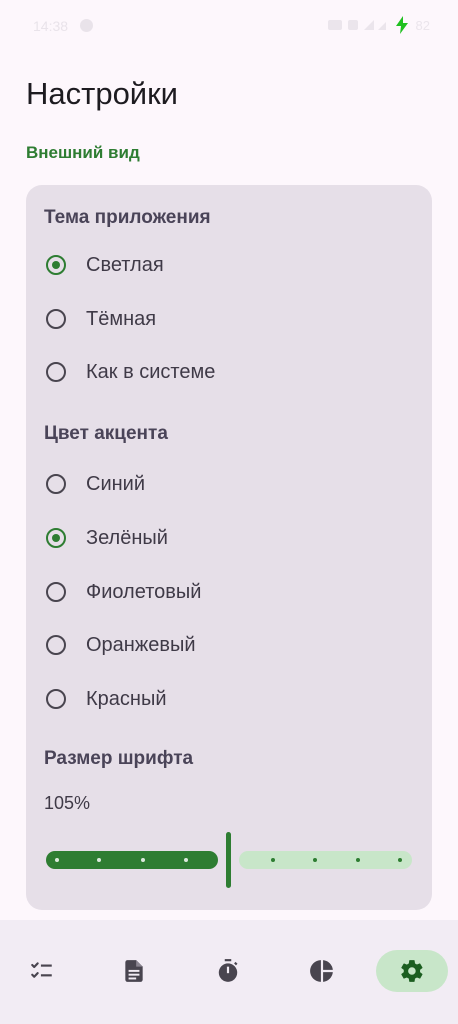  I want to click on page-title: Настройки, so click(102, 93).